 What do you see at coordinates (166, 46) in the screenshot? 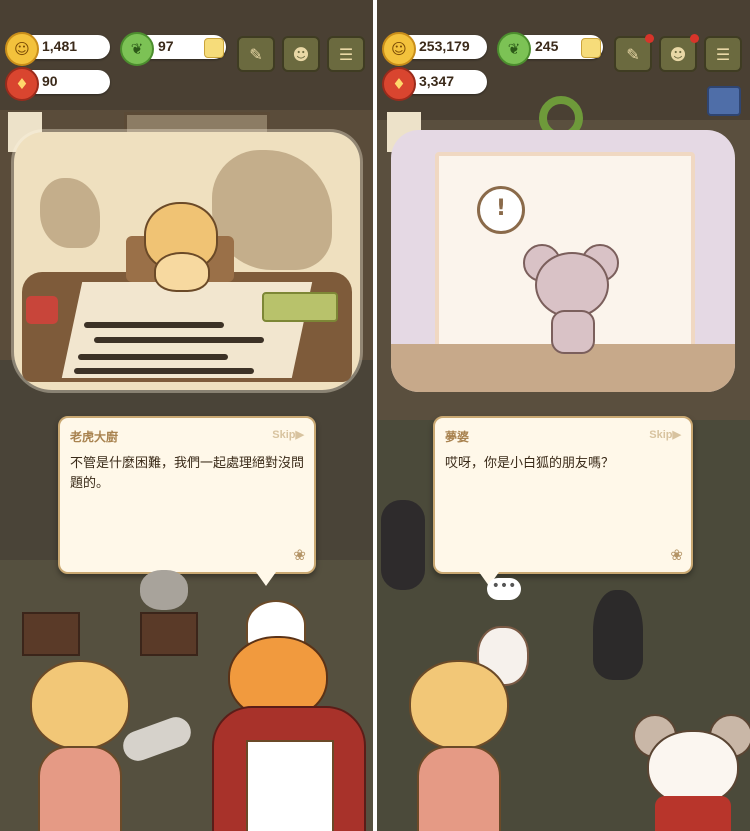
I see `leaf-value: 97` at bounding box center [166, 46].